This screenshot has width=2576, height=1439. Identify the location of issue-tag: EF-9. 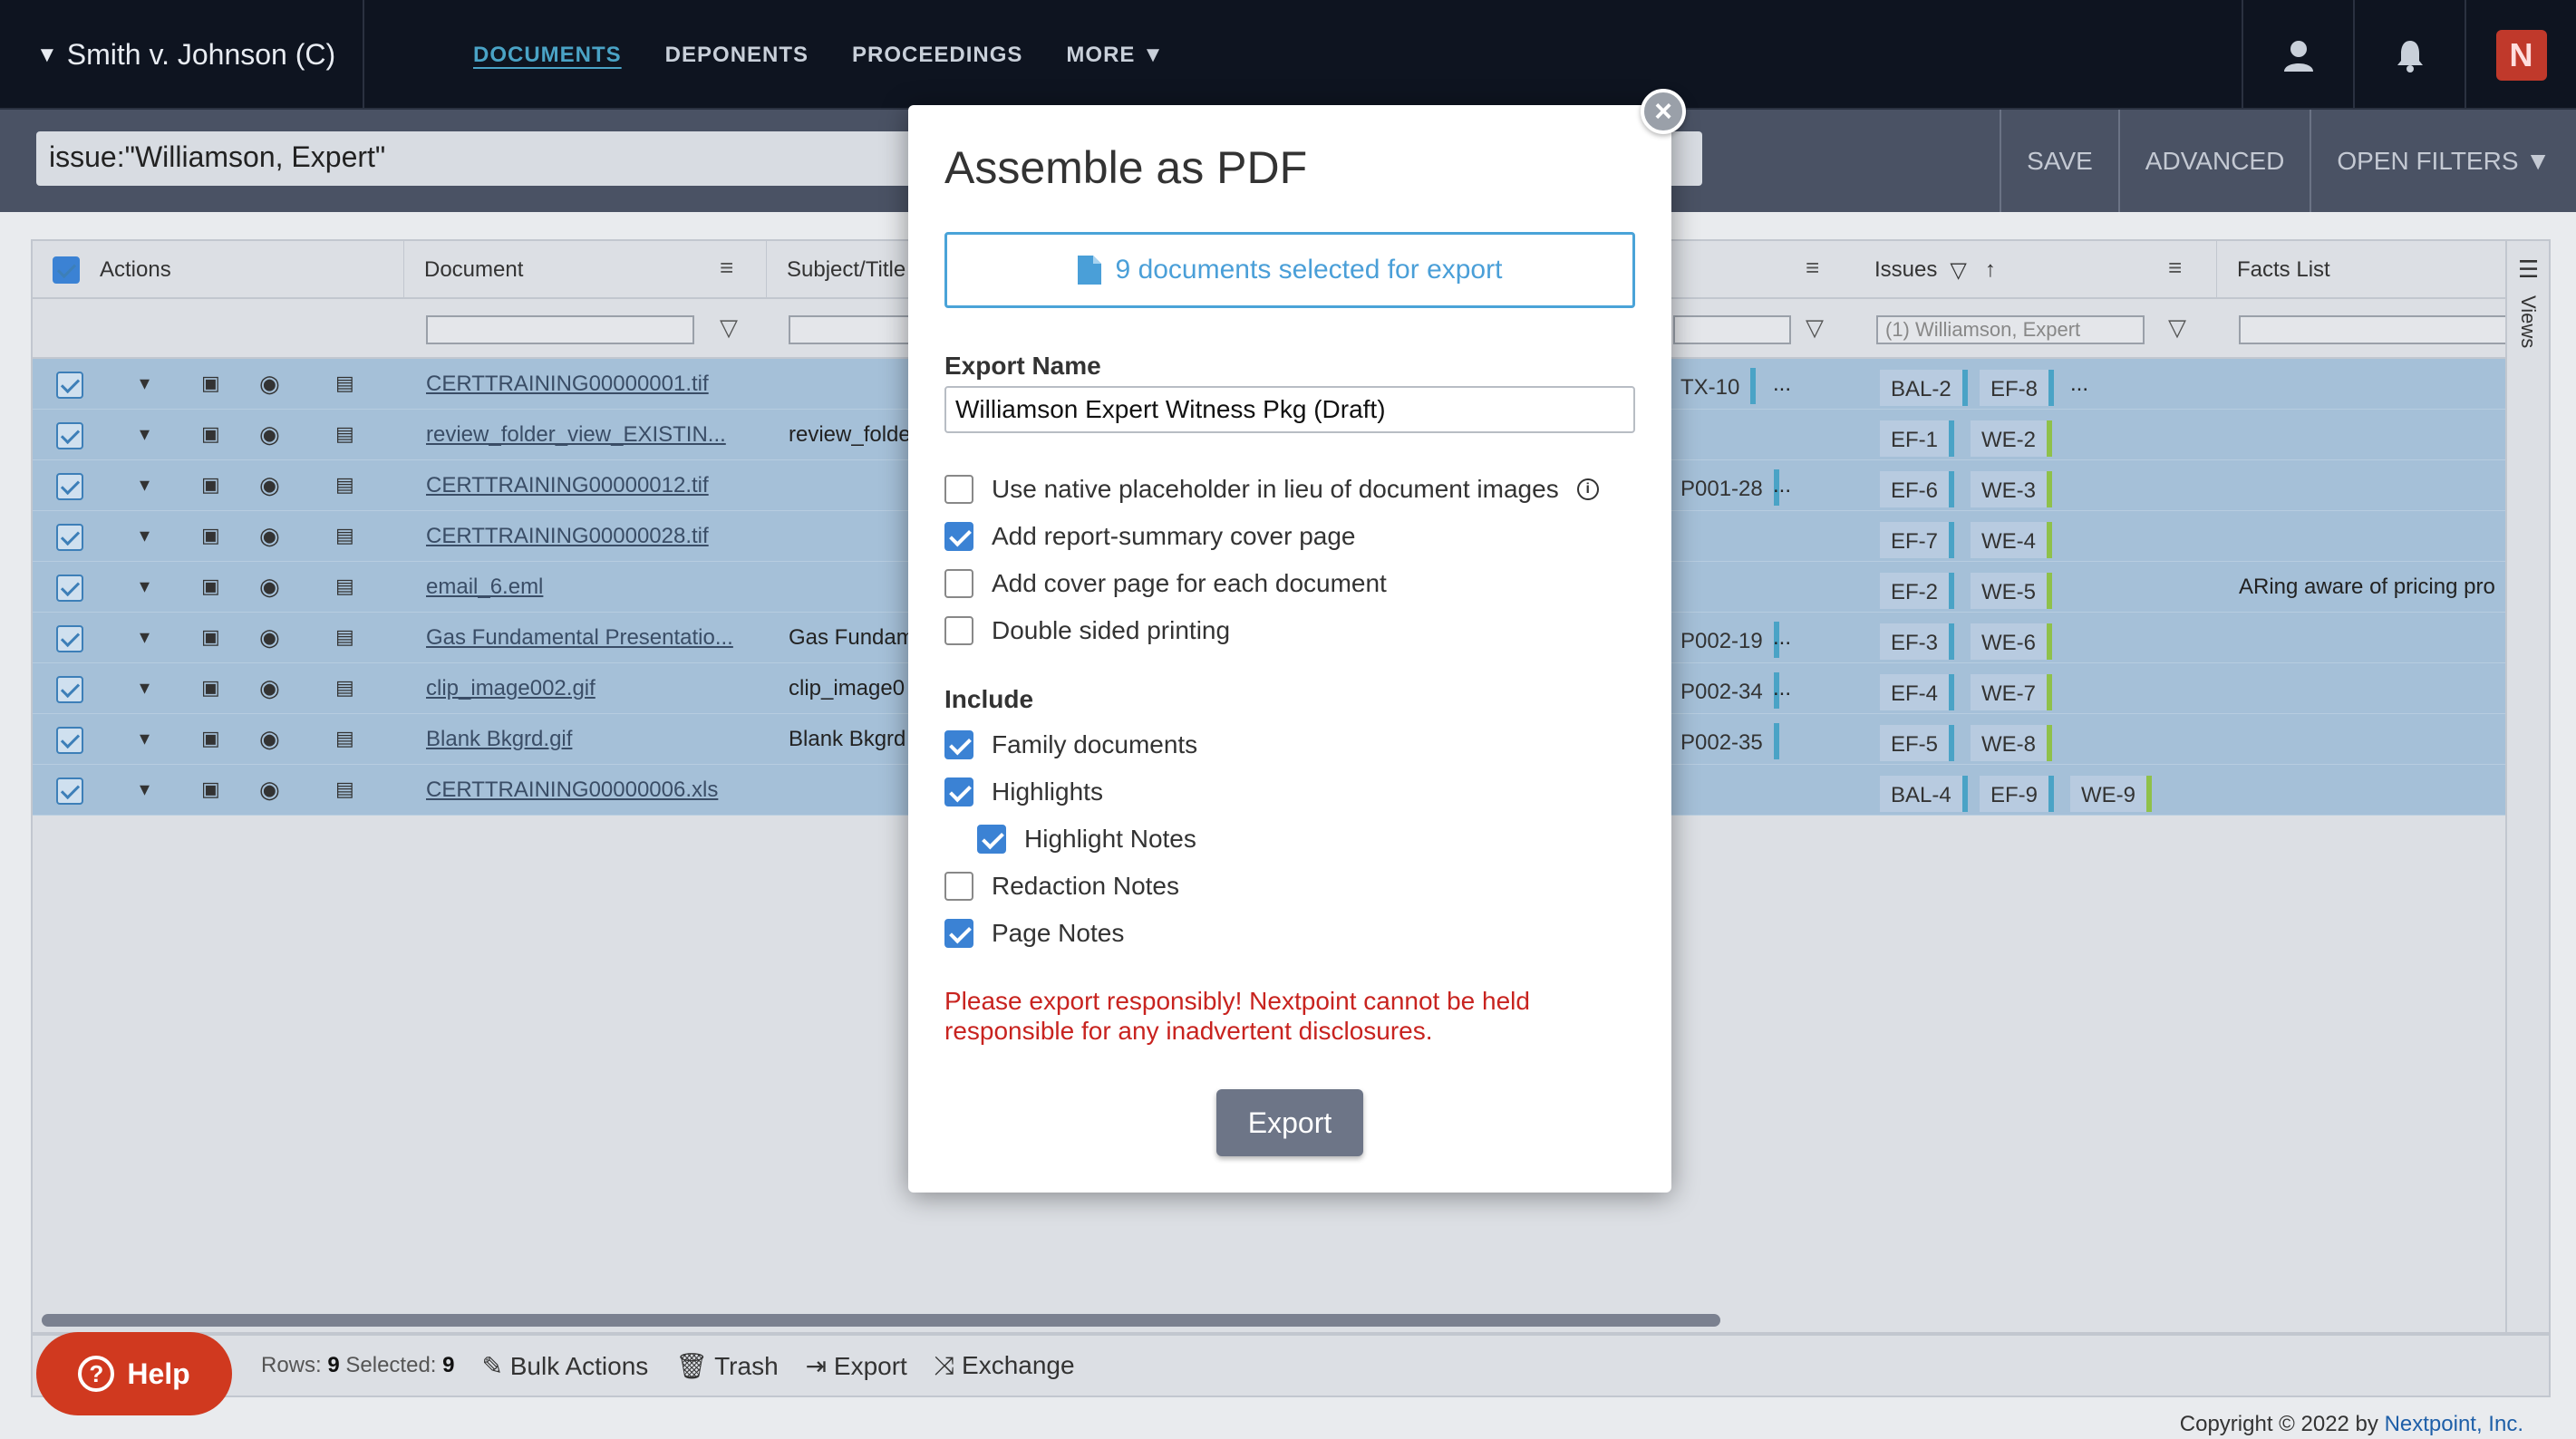
(2017, 794).